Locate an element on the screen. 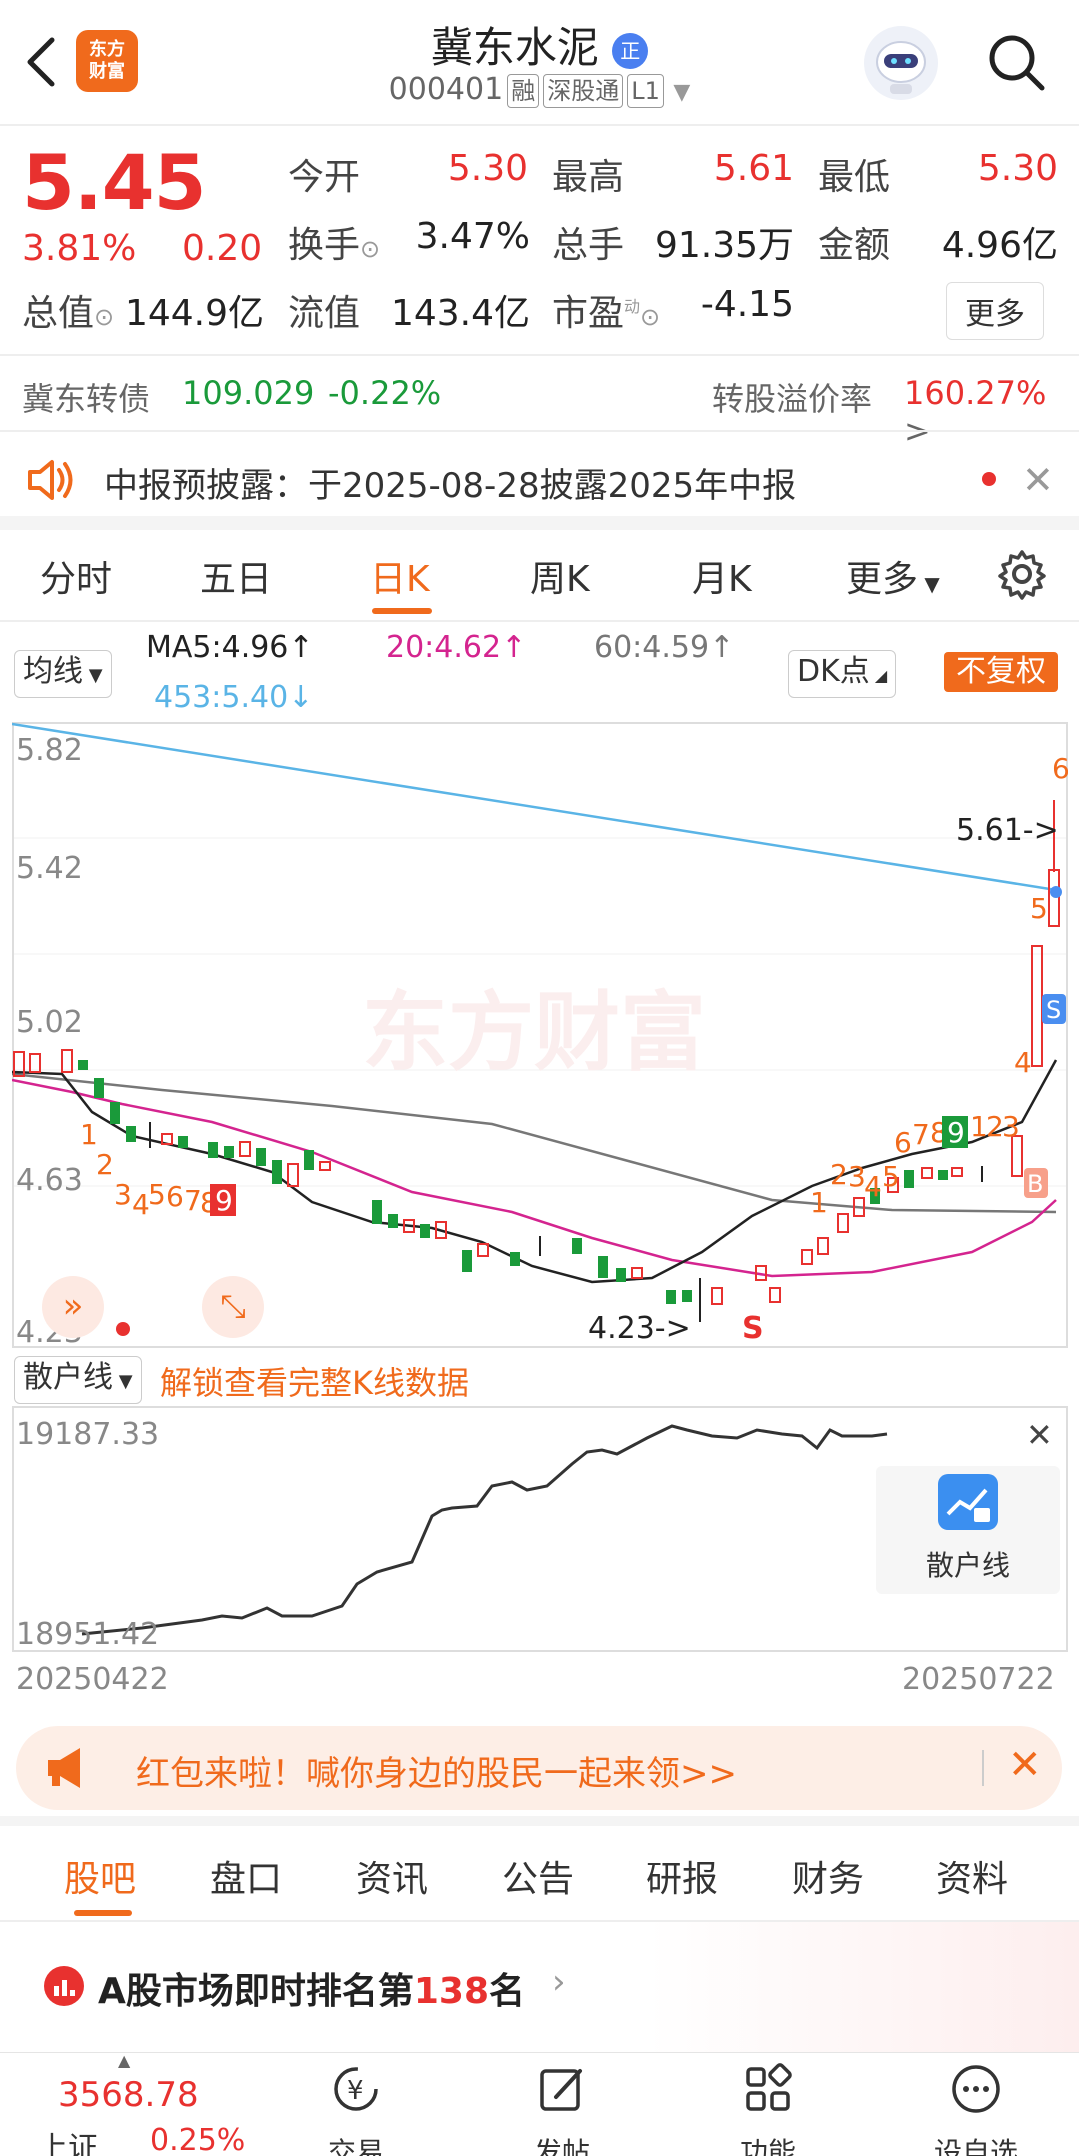 The width and height of the screenshot is (1079, 2156). index-ticker: ▲ 3568.78 上证 0.25% is located at coordinates (125, 2103).